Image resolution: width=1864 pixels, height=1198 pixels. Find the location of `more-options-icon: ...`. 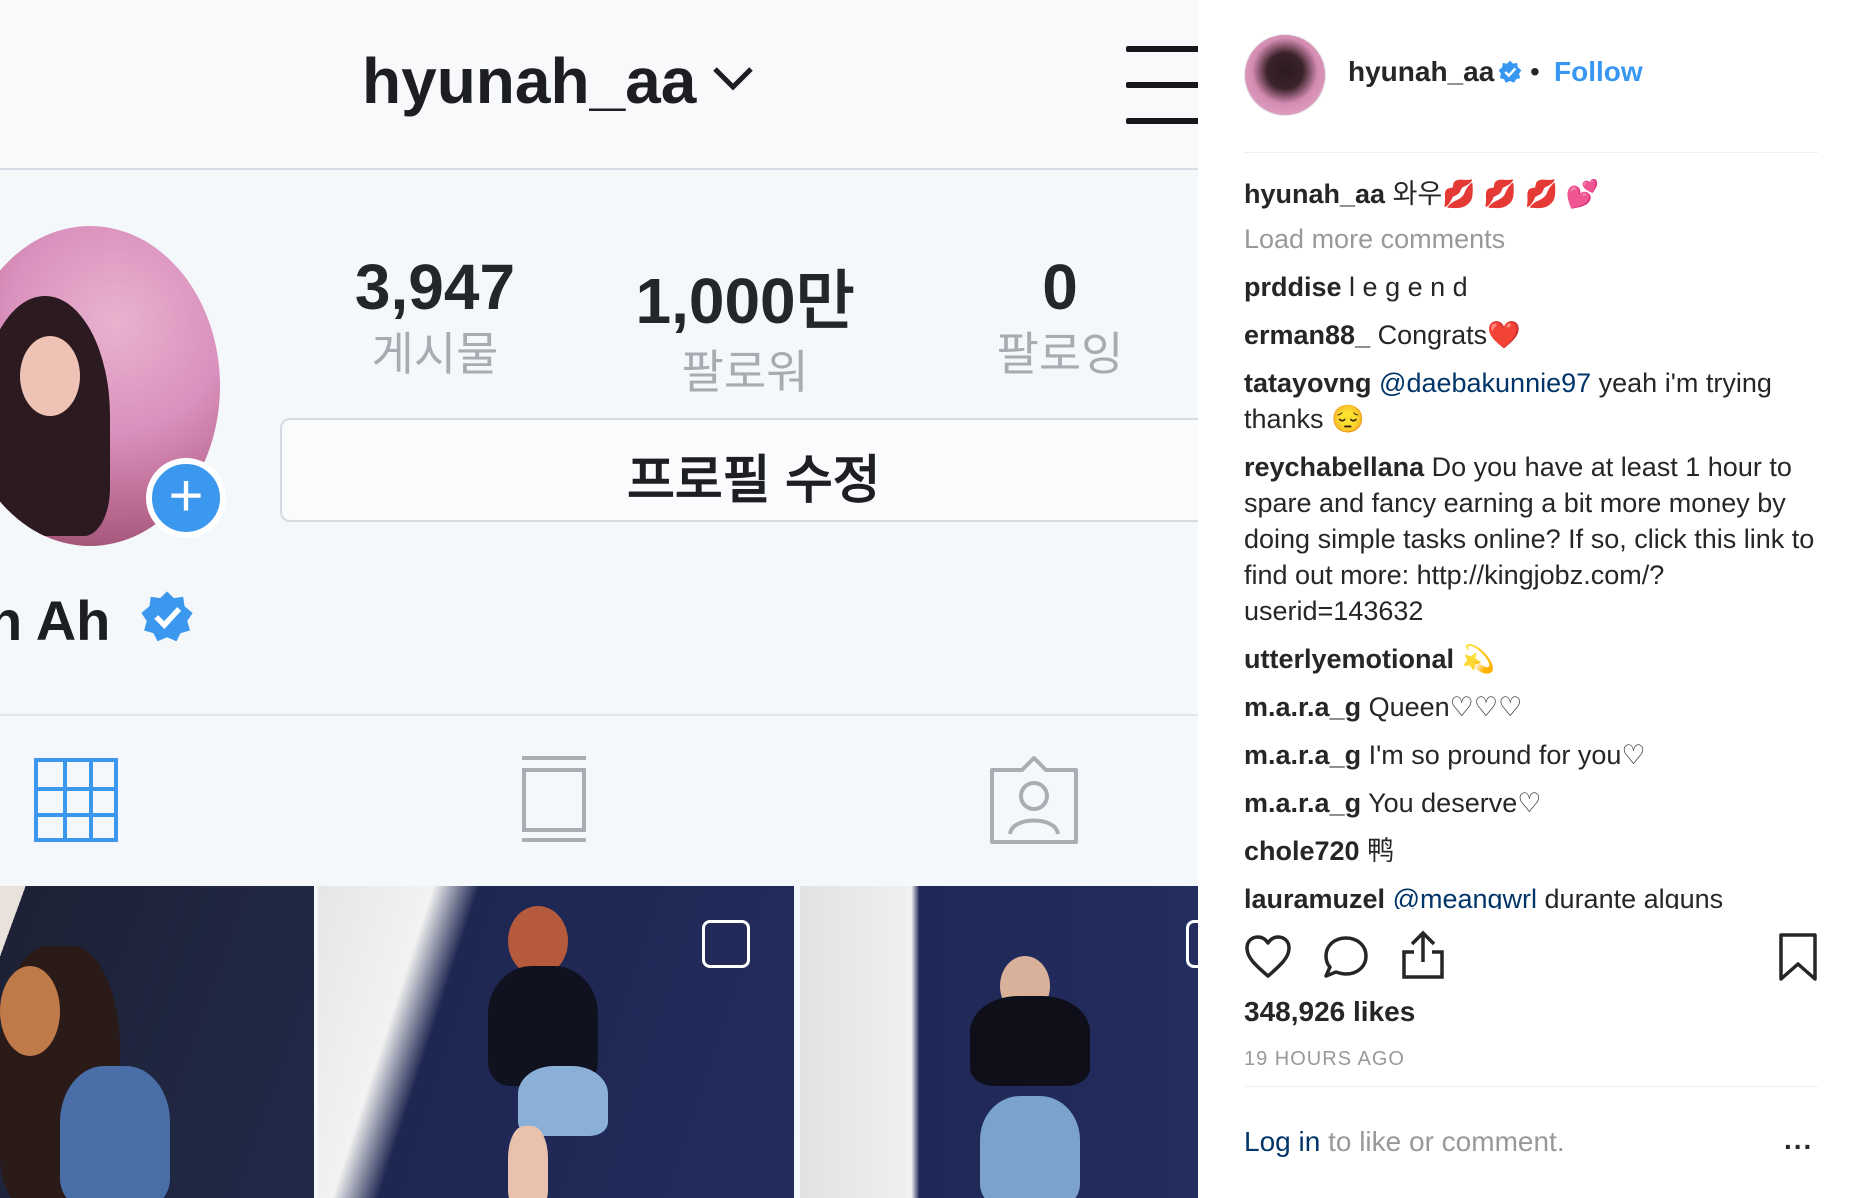

more-options-icon: ... is located at coordinates (1798, 1140).